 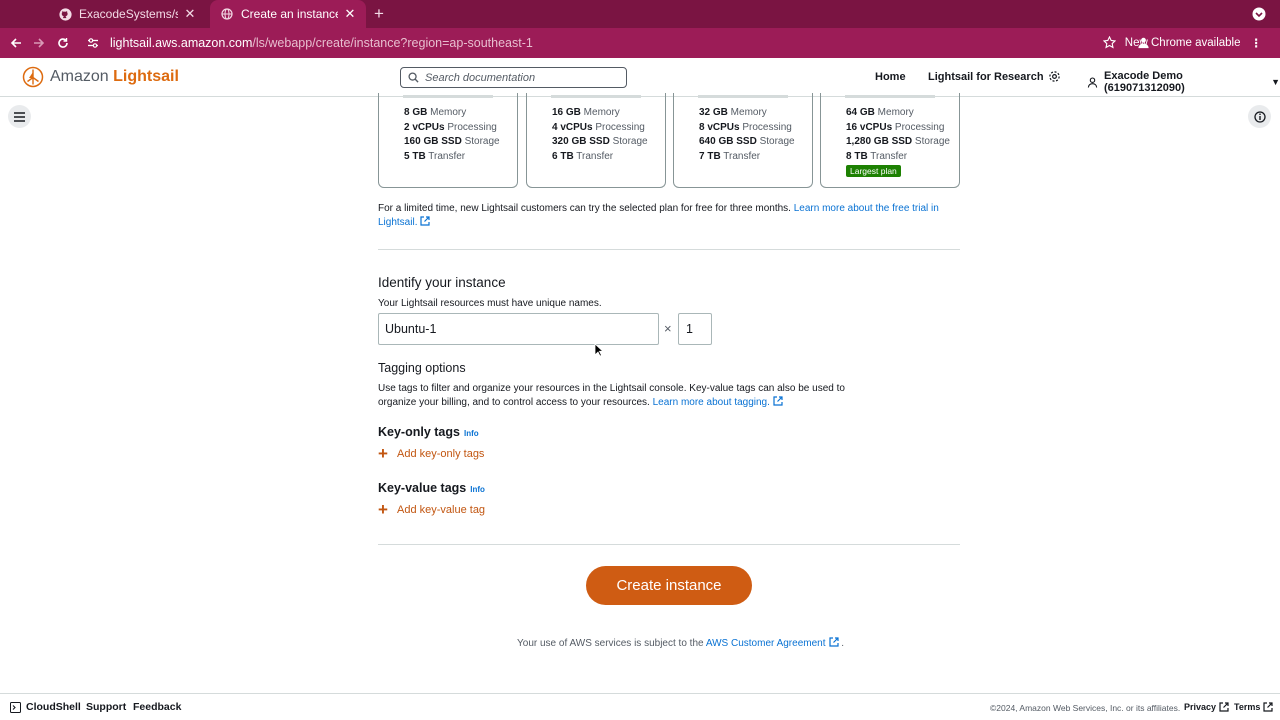 I want to click on lightsail-logo: Amazon Lightsail, so click(x=100, y=77).